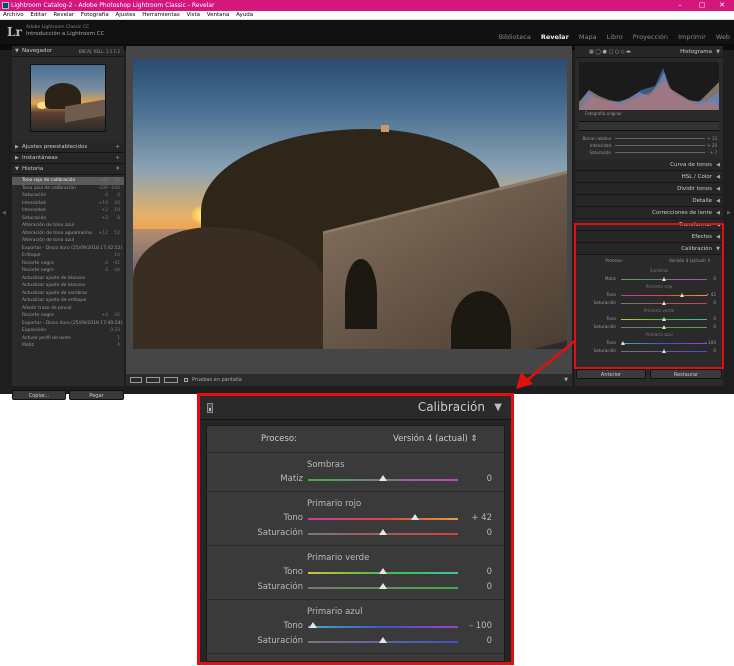 This screenshot has width=734, height=666. What do you see at coordinates (649, 201) in the screenshot?
I see `panel-header: Detalle ◀` at bounding box center [649, 201].